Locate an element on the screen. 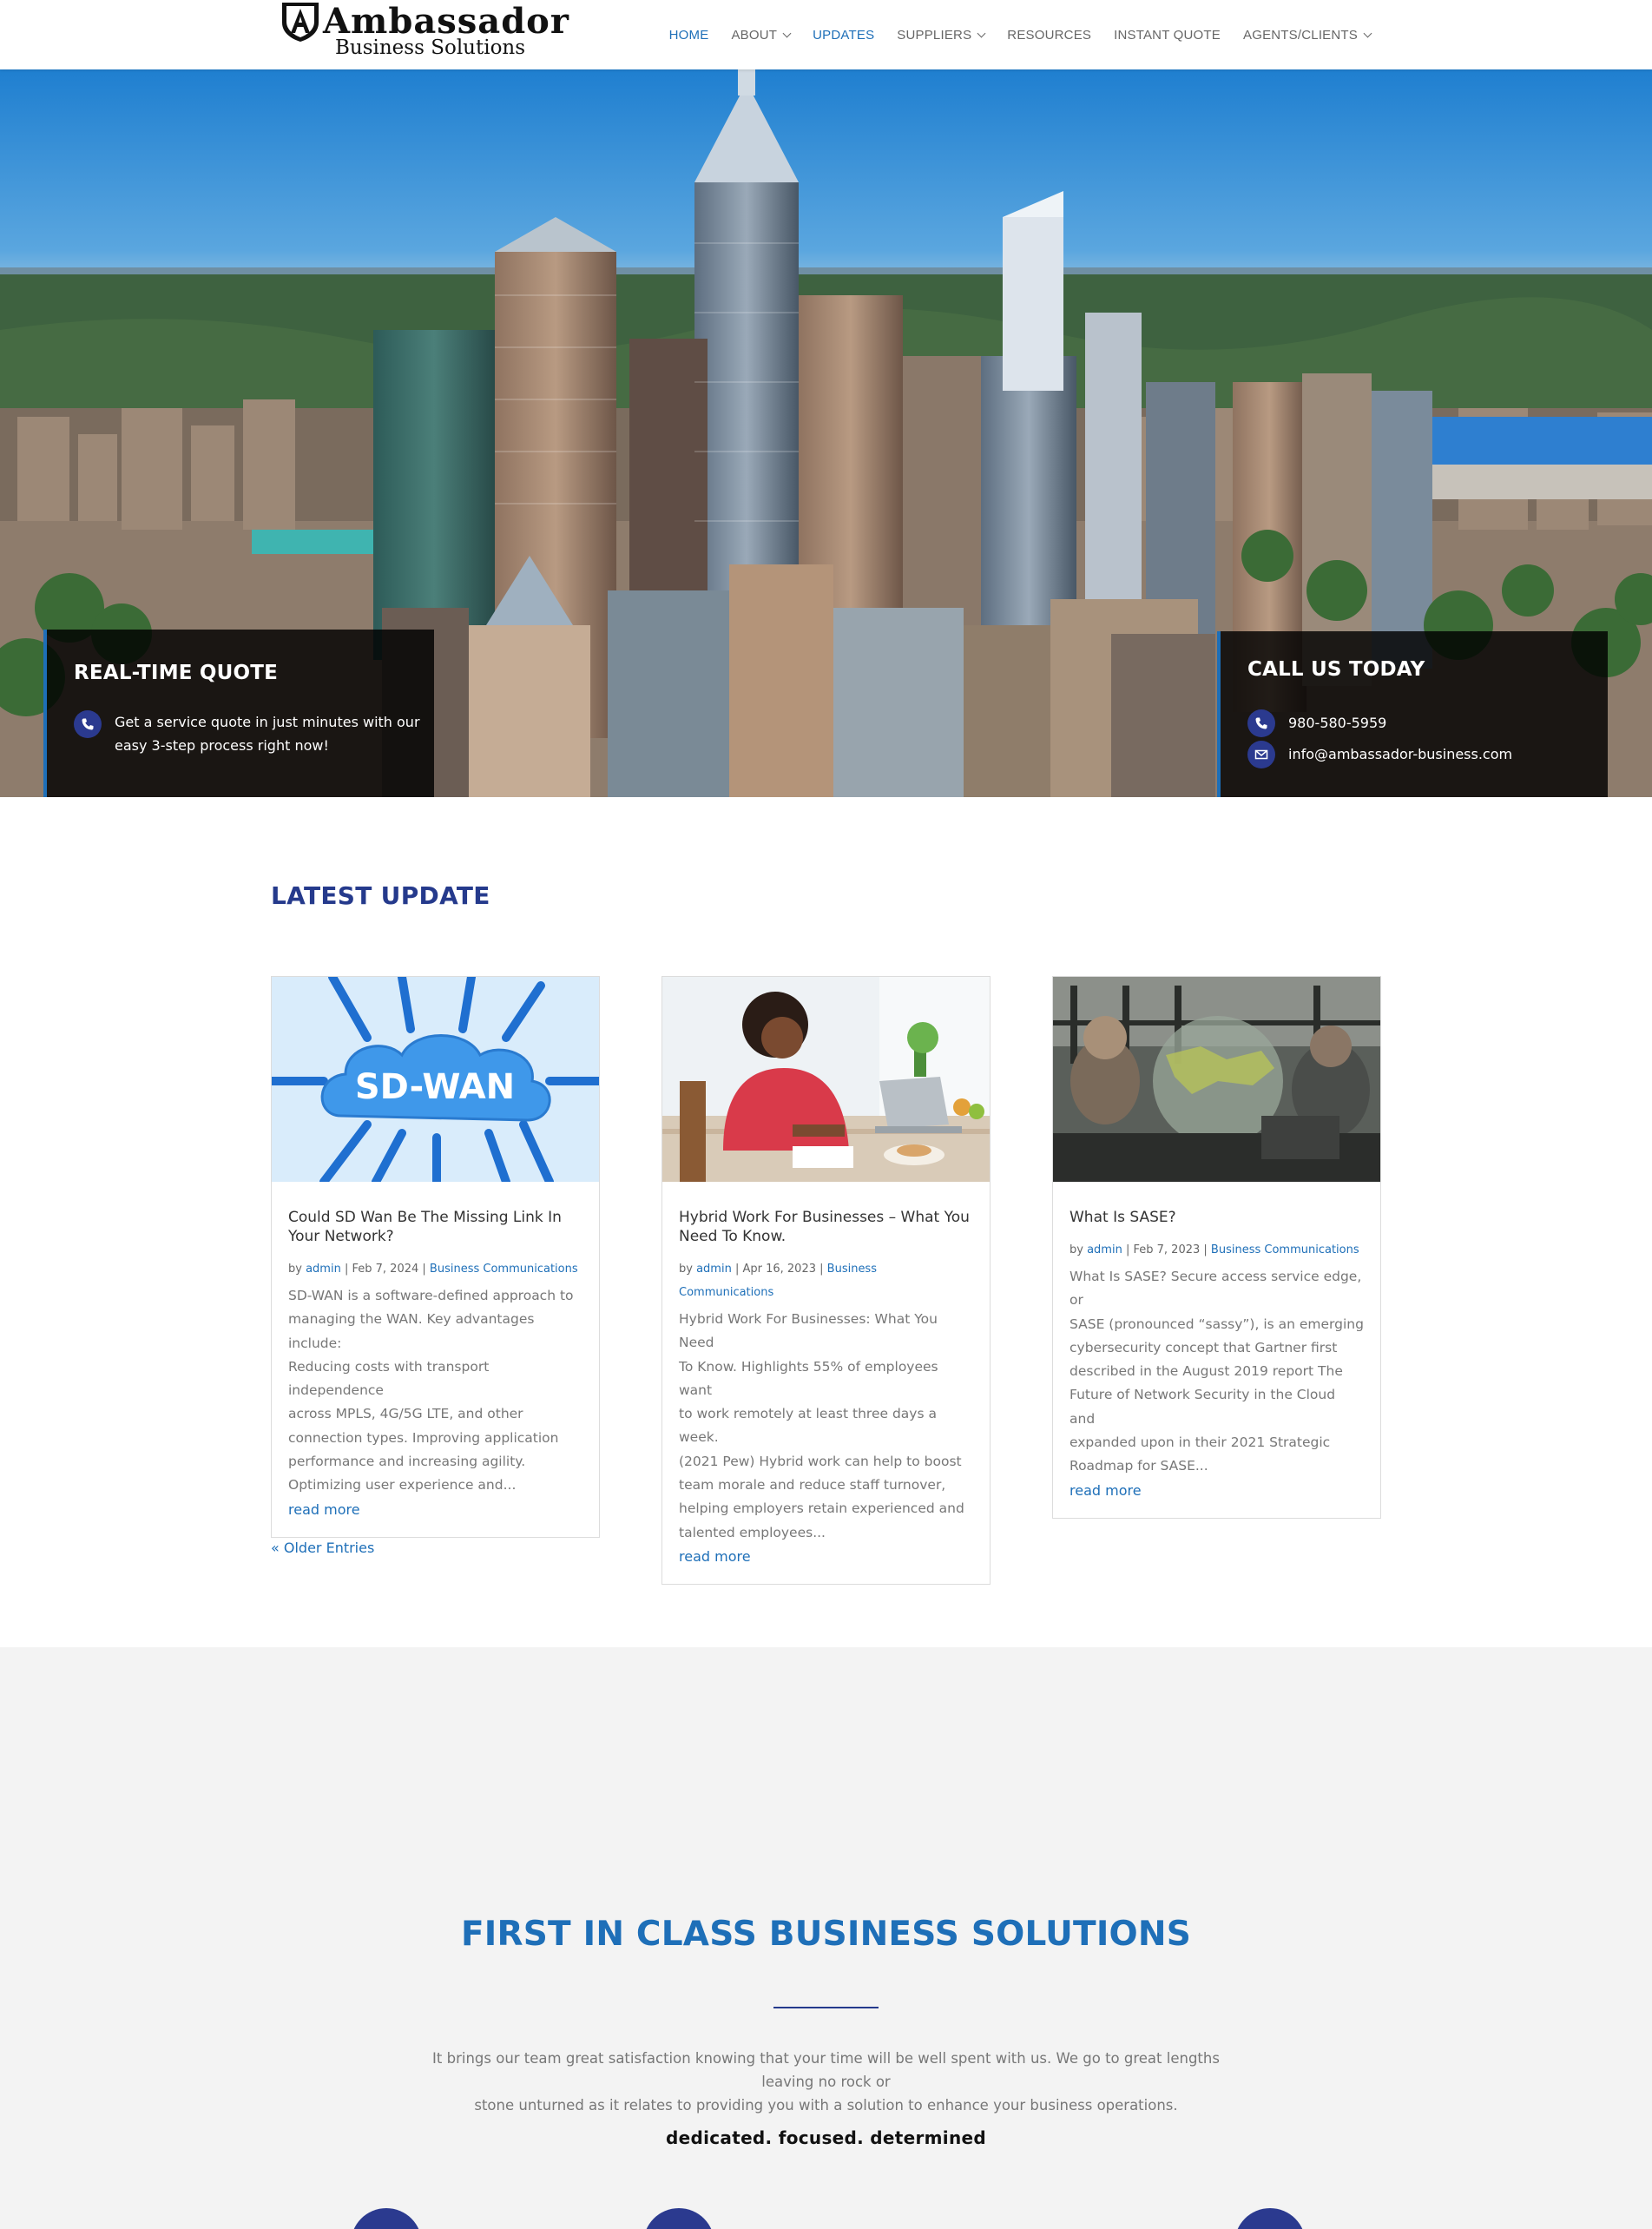 The width and height of the screenshot is (1652, 2229). nav-instant-quote-label: INSTANT QUOTE is located at coordinates (1167, 35).